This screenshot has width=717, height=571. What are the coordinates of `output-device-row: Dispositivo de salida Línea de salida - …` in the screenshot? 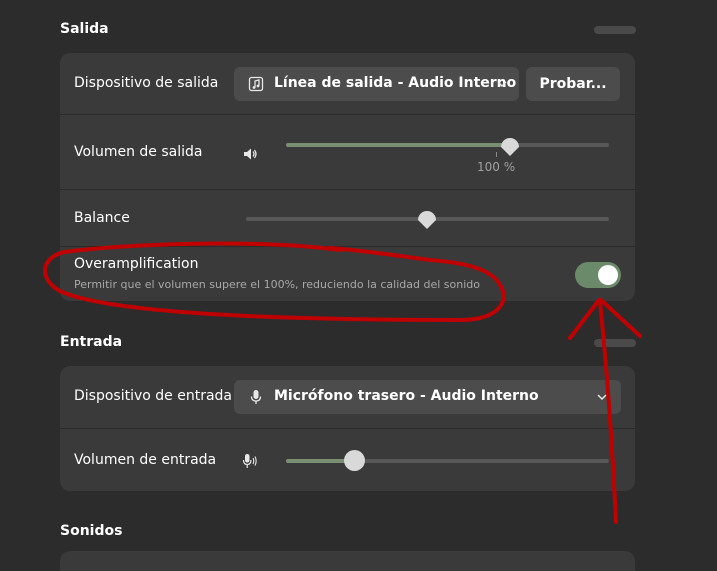 It's located at (347, 83).